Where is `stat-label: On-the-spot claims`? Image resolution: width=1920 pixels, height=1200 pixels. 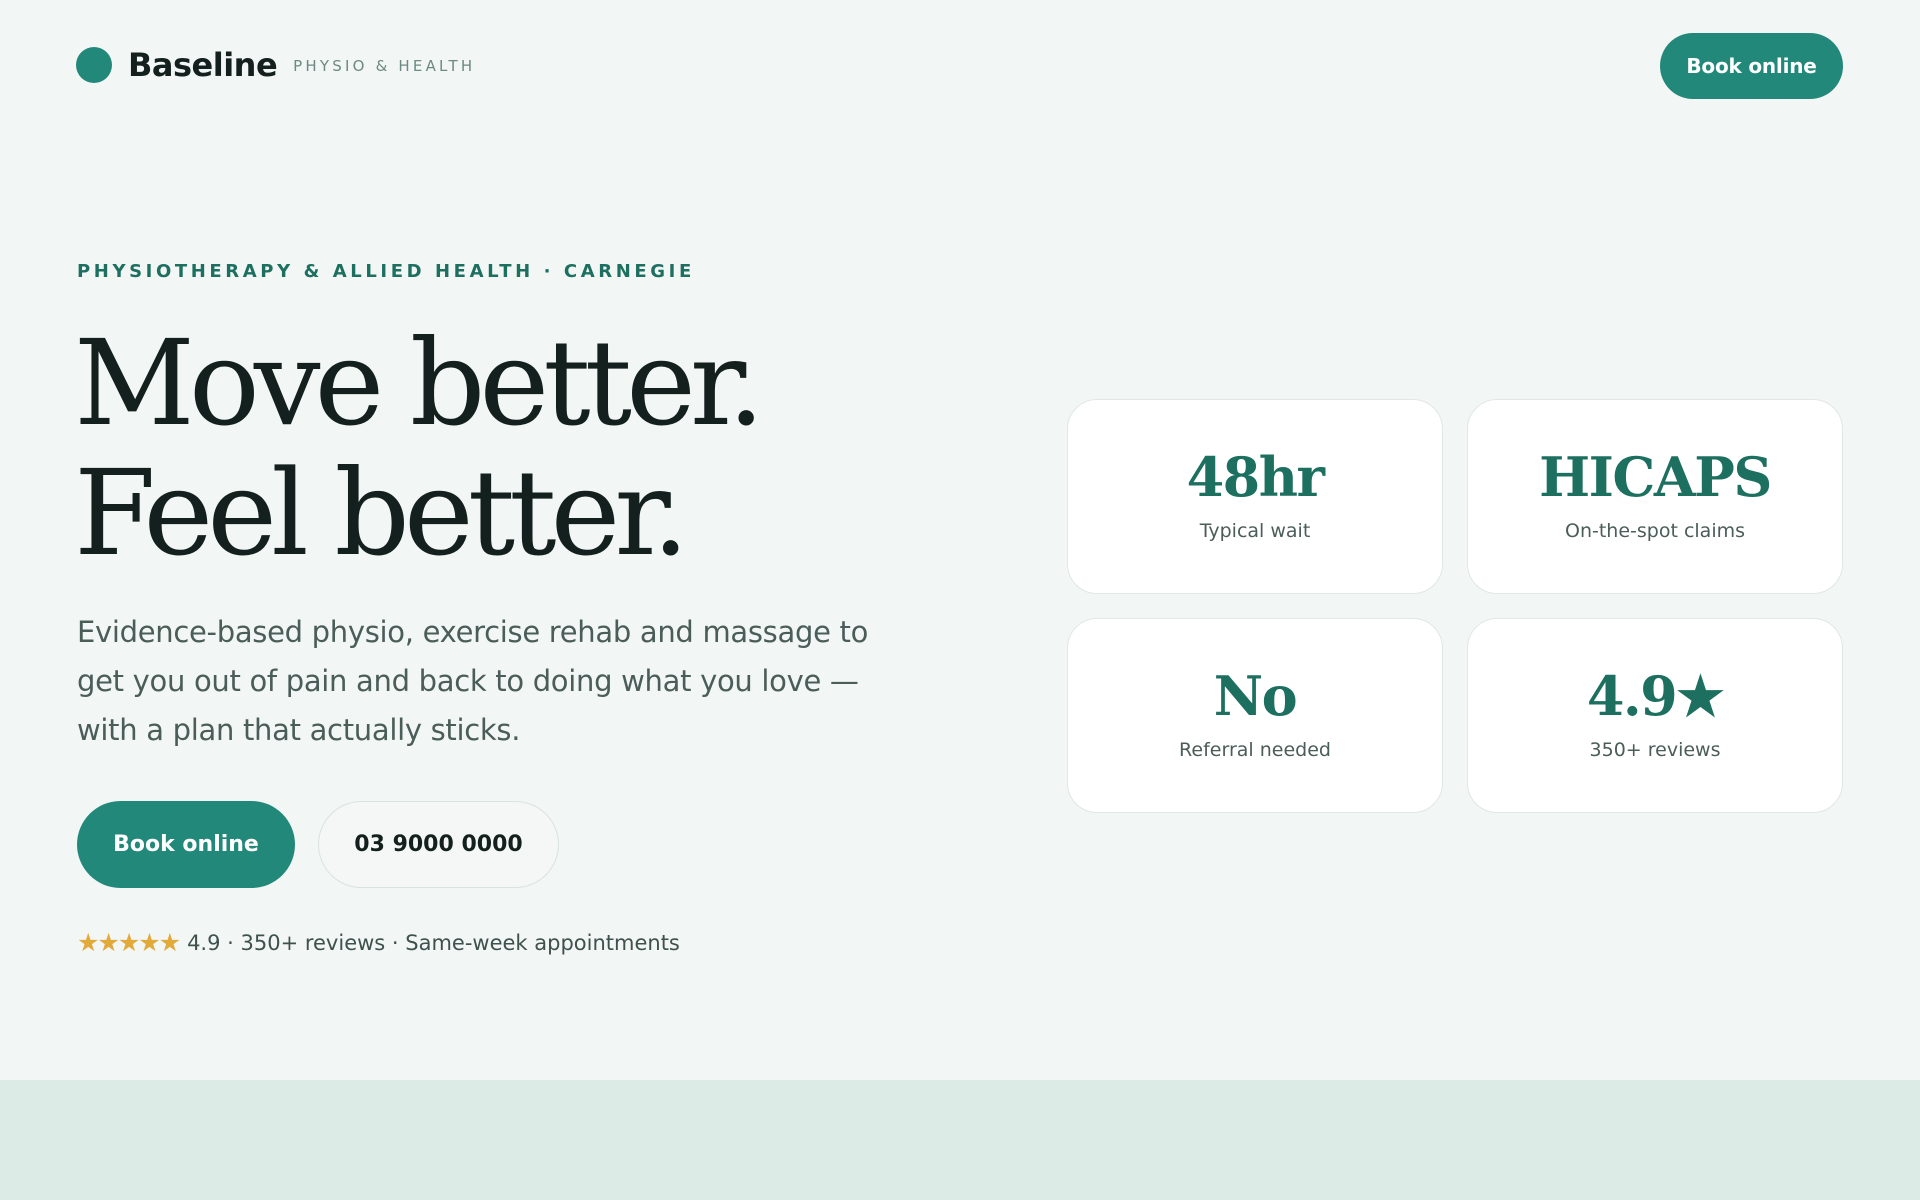
stat-label: On-the-spot claims is located at coordinates (1655, 531).